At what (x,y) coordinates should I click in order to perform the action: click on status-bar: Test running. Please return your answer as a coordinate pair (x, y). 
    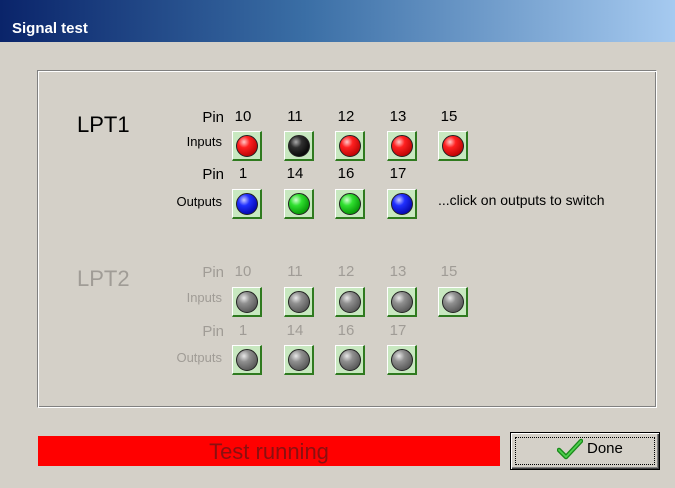
    Looking at the image, I should click on (269, 451).